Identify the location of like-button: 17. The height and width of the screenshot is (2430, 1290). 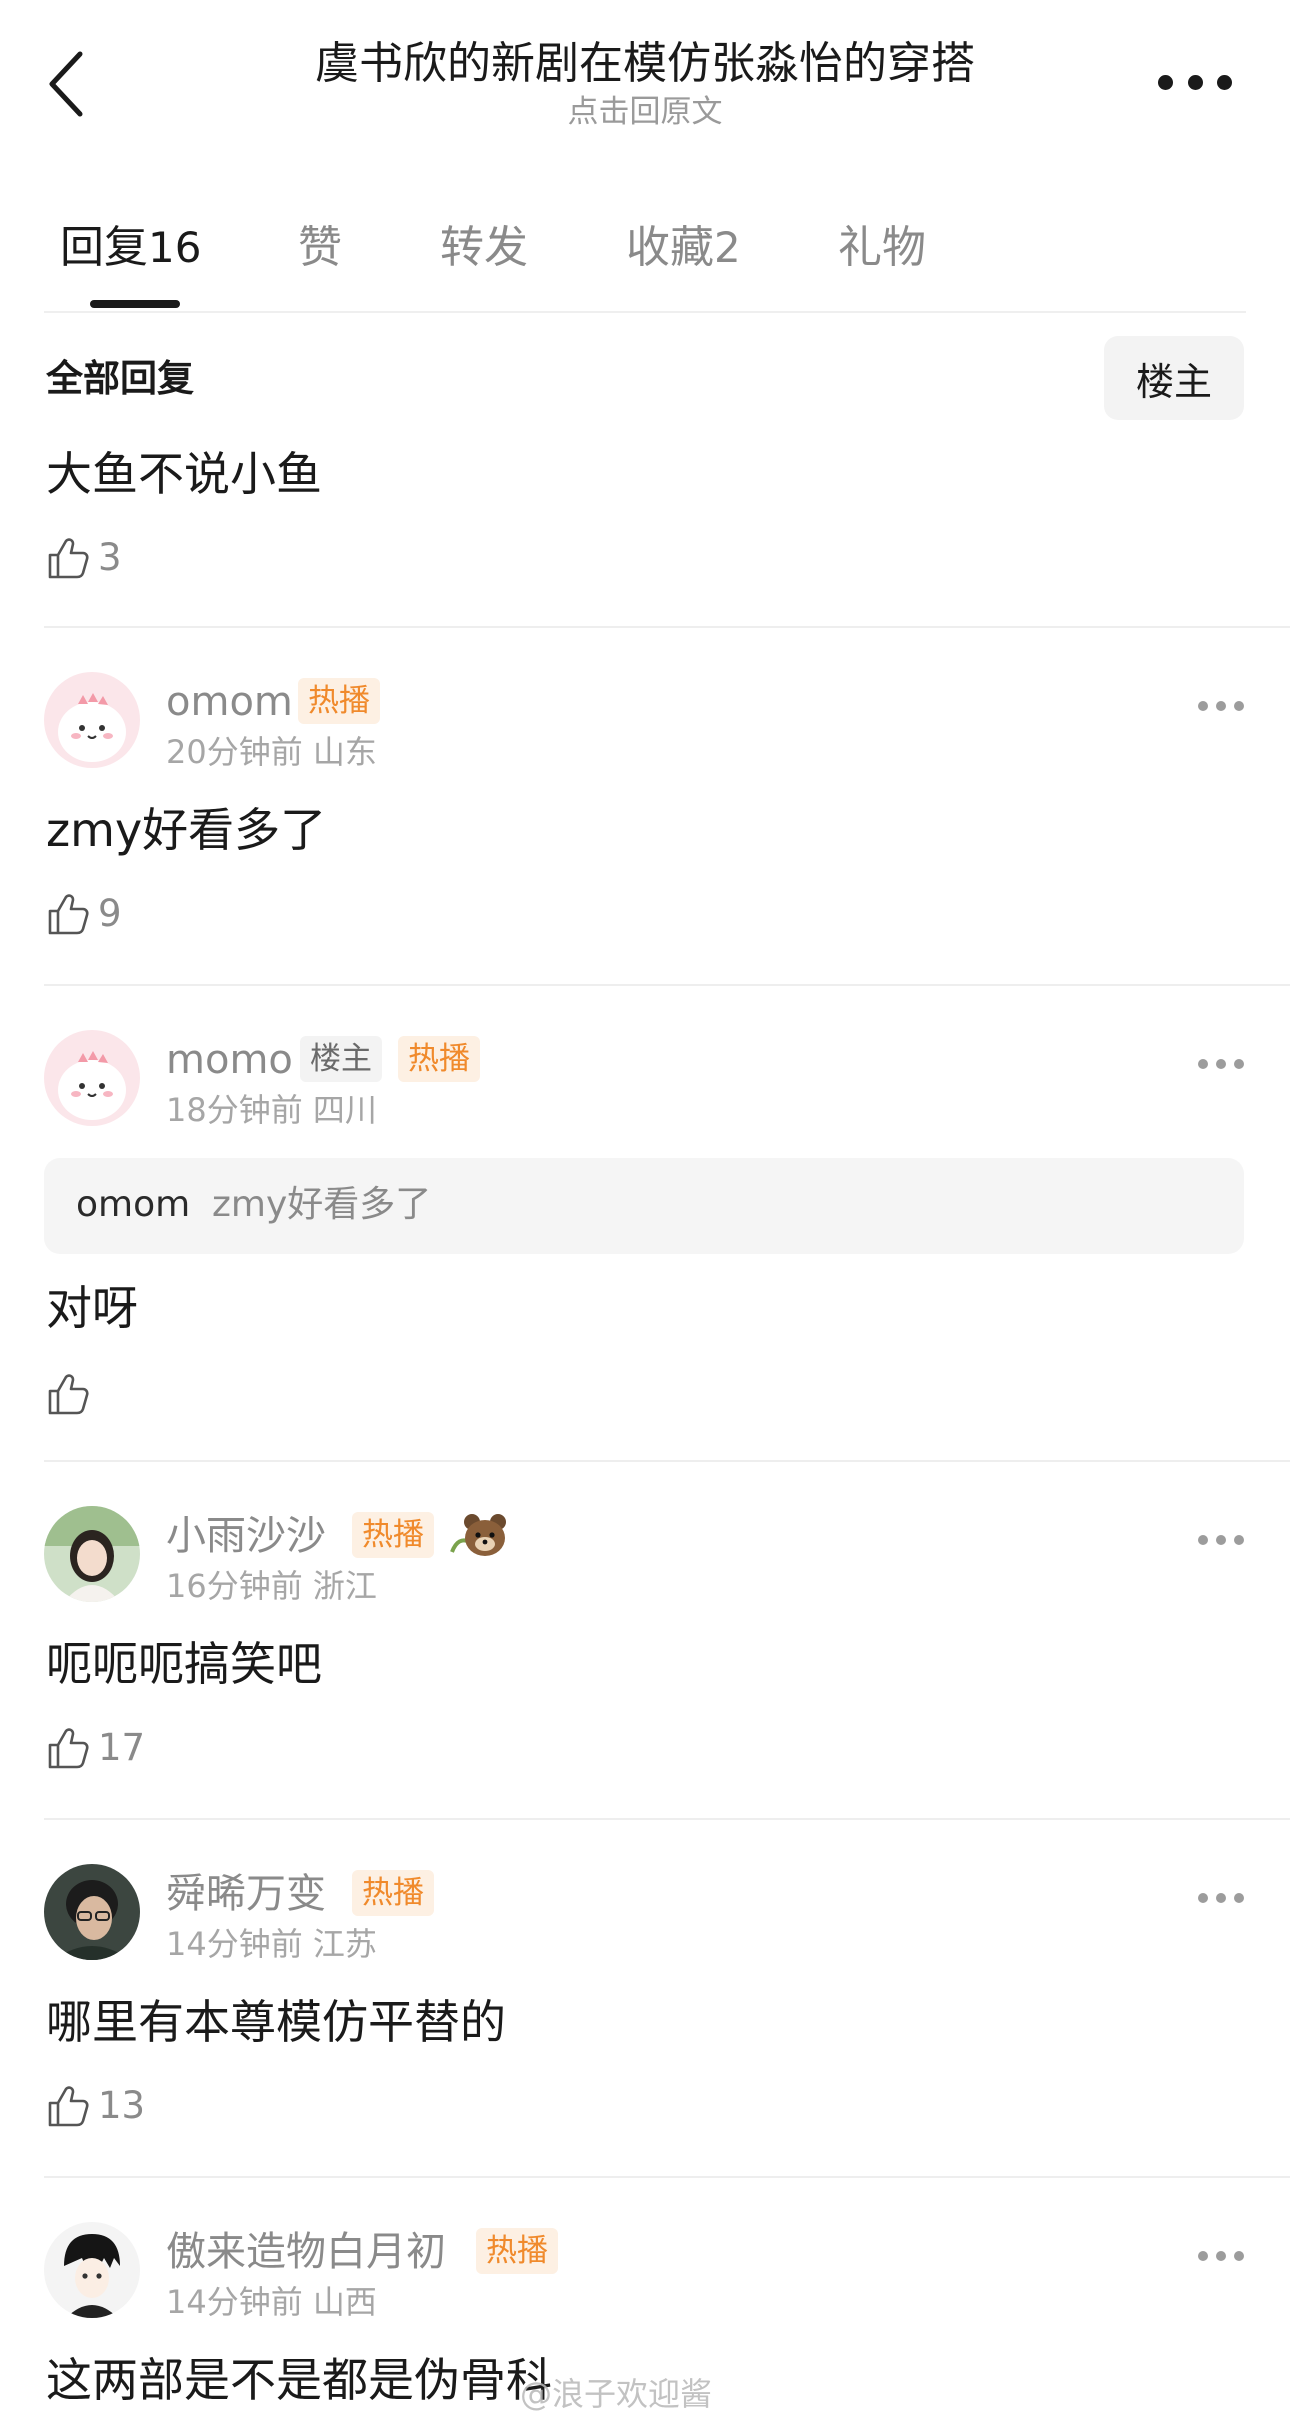
(95, 1748).